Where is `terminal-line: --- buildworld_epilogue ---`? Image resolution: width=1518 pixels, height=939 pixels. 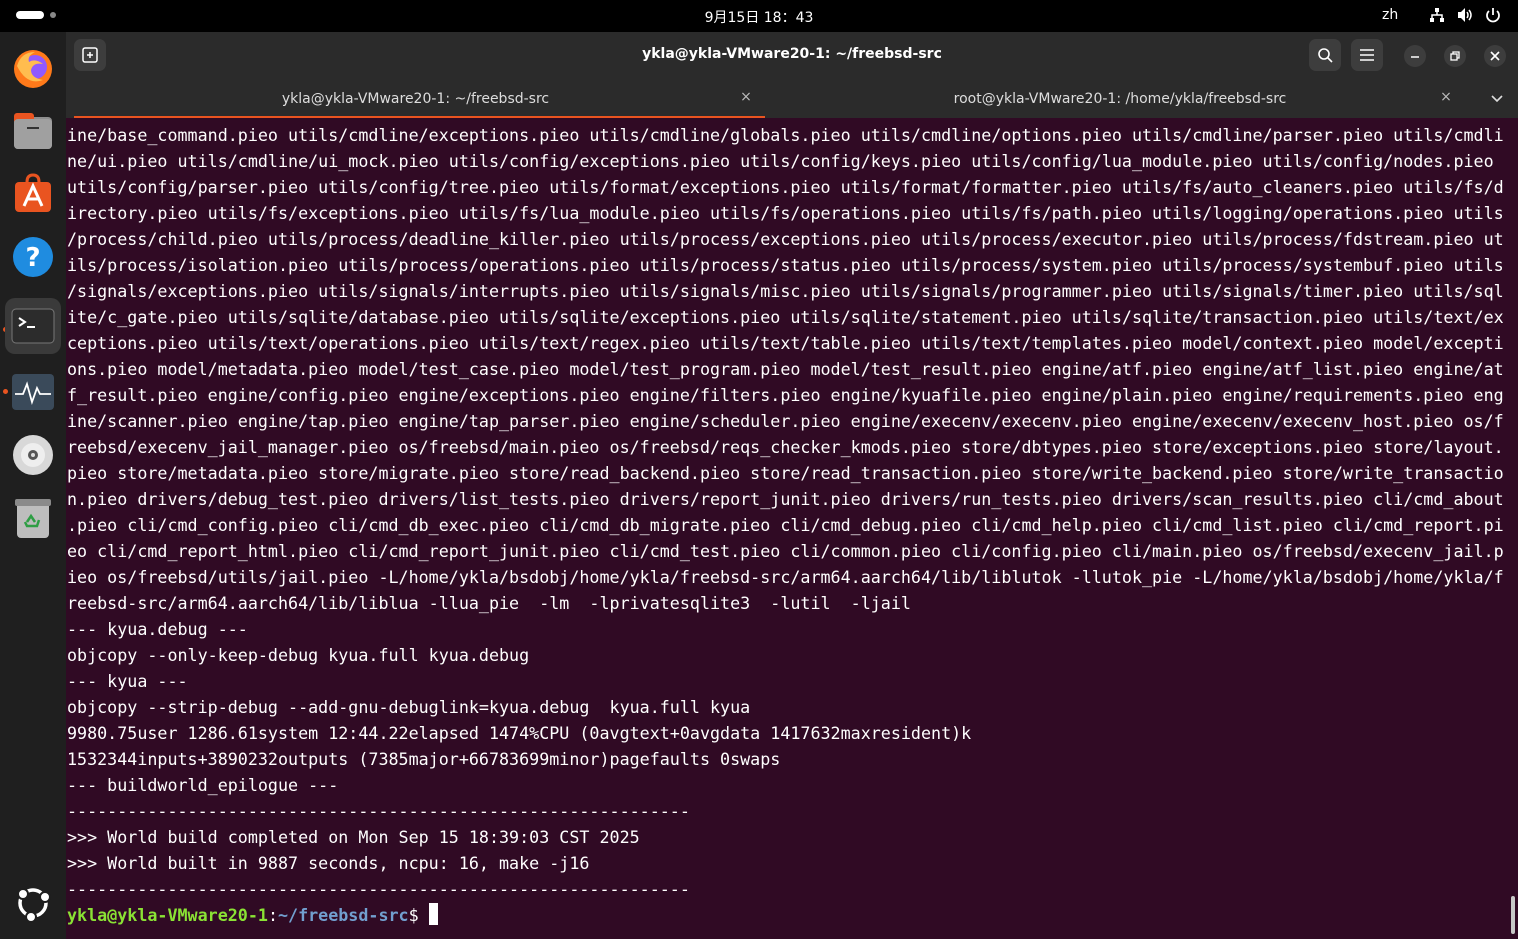
terminal-line: --- buildworld_epilogue --- is located at coordinates (203, 785).